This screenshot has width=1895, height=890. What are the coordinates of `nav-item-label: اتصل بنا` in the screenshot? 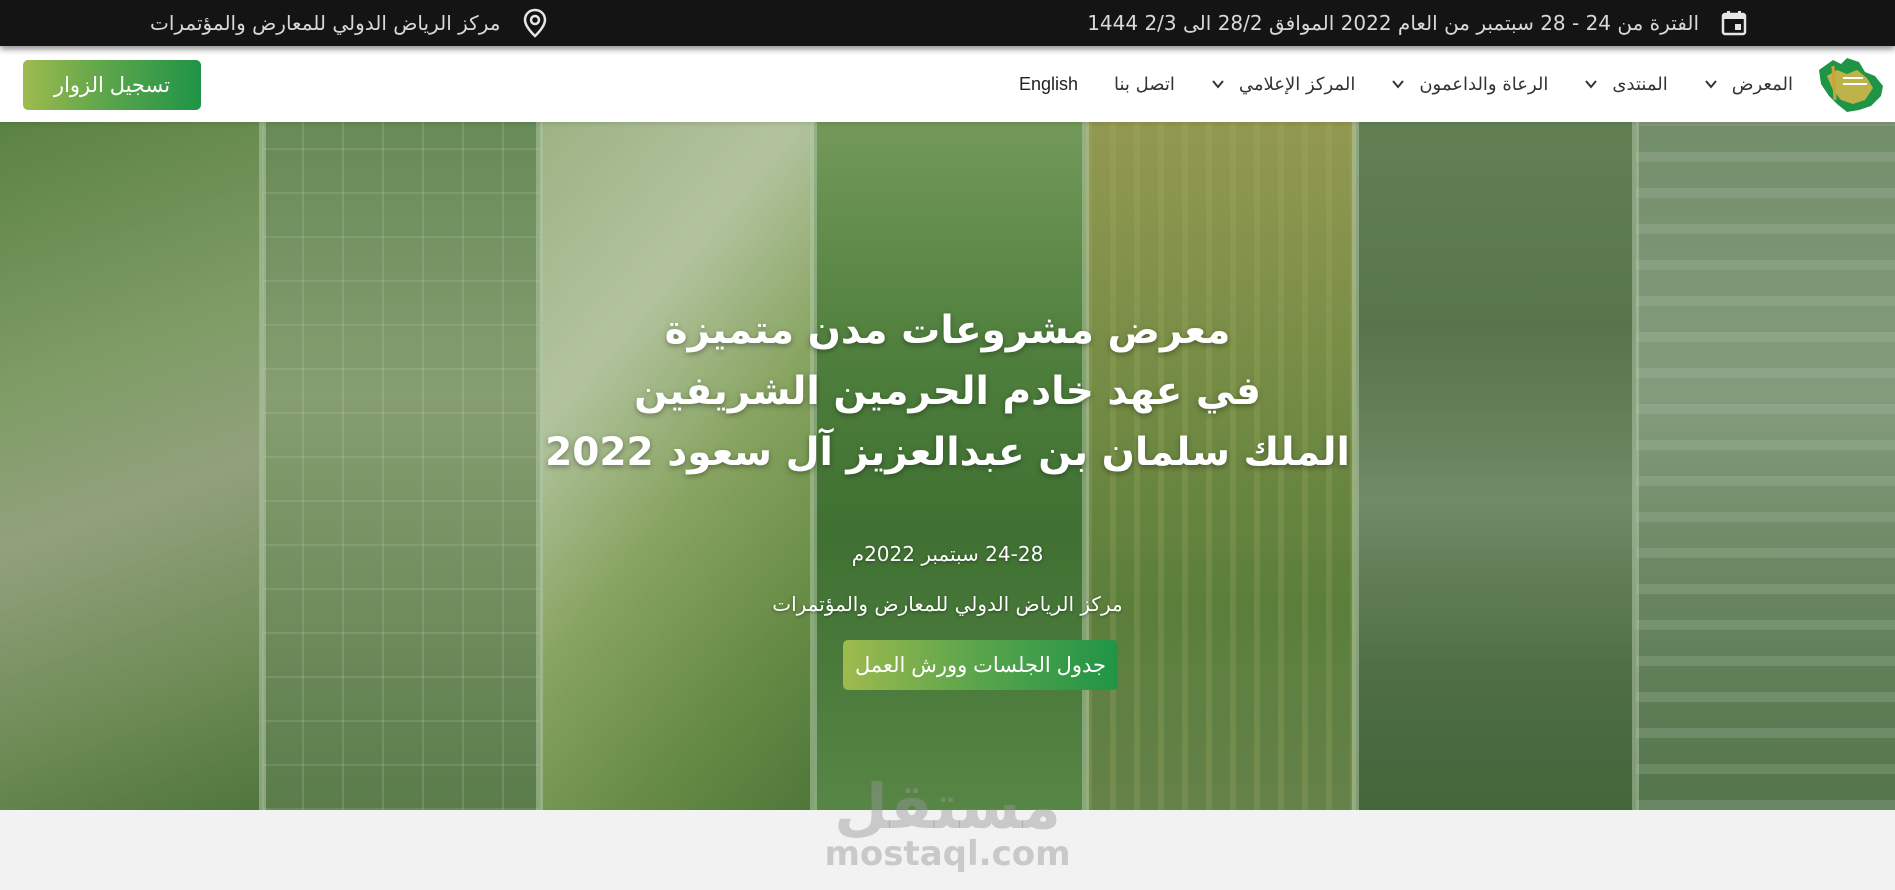 It's located at (1144, 84).